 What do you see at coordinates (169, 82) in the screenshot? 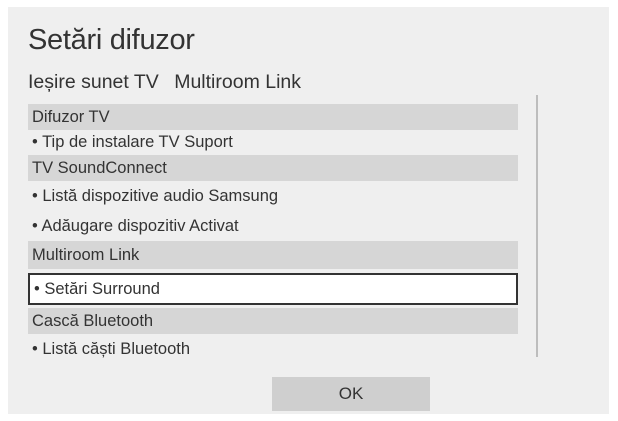
I see `tab-bar: Ieșire sunet TV Multiroom Link` at bounding box center [169, 82].